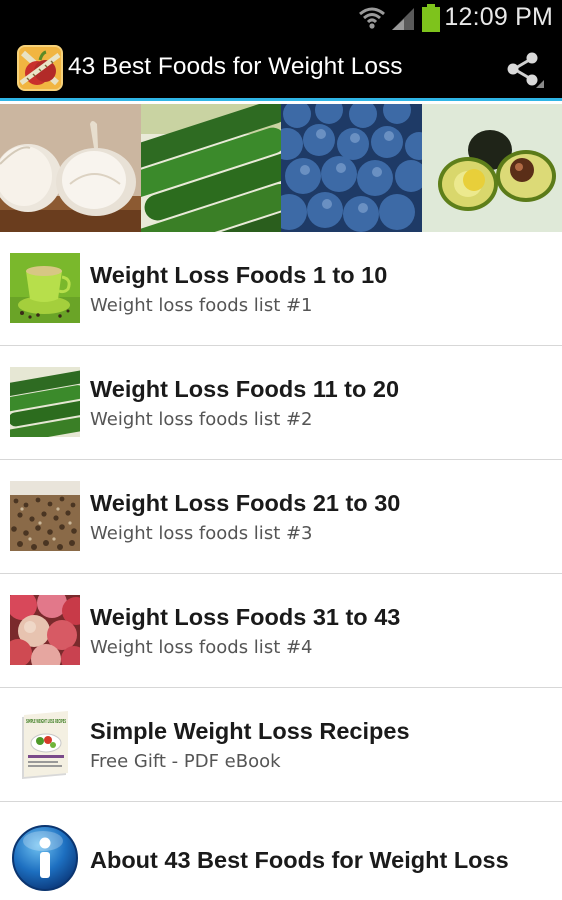 The image size is (562, 900). What do you see at coordinates (201, 647) in the screenshot?
I see `list-item-subtitle: Weight loss foods list #4` at bounding box center [201, 647].